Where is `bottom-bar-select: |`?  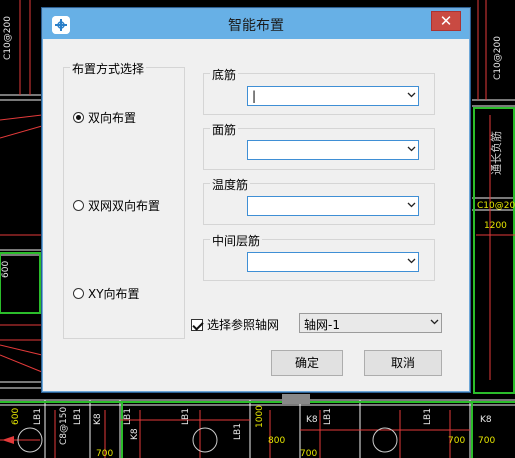
bottom-bar-select: | is located at coordinates (333, 96).